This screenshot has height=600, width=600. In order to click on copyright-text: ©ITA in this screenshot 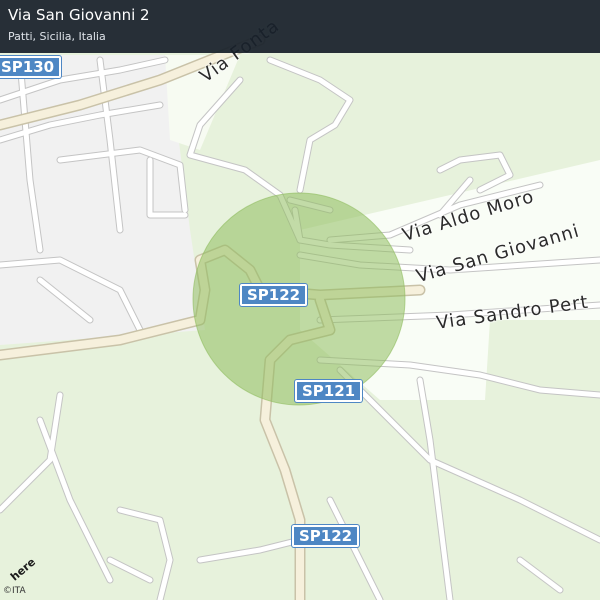, I will do `click(14, 591)`.